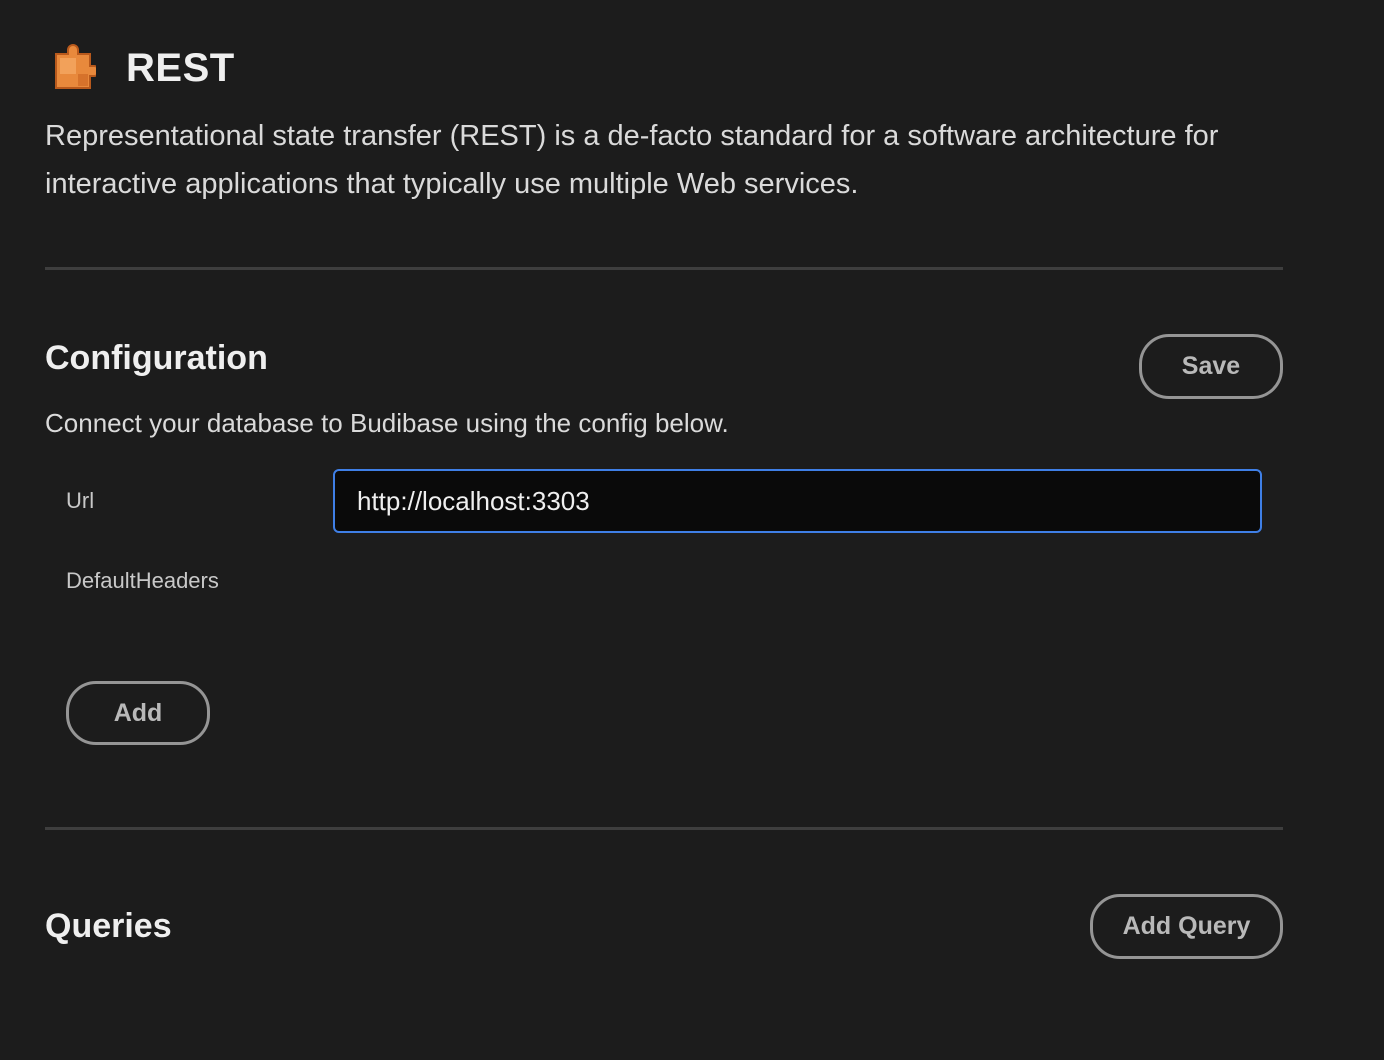 Image resolution: width=1384 pixels, height=1060 pixels. I want to click on datasource-header: REST, so click(142, 68).